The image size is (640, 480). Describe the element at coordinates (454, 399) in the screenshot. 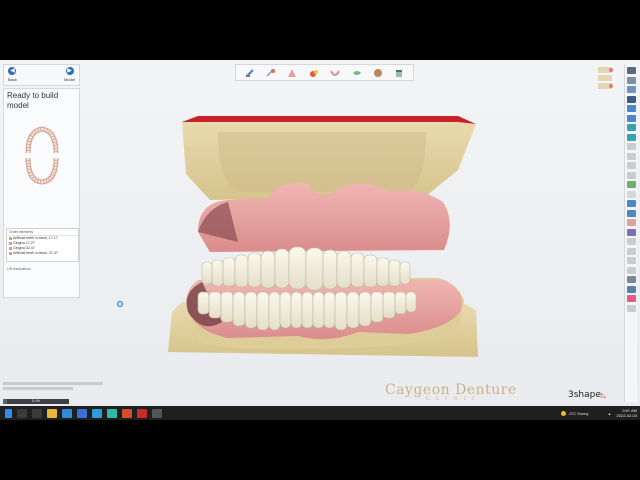

I see `clinic-logo-sub: CLINIC` at that location.